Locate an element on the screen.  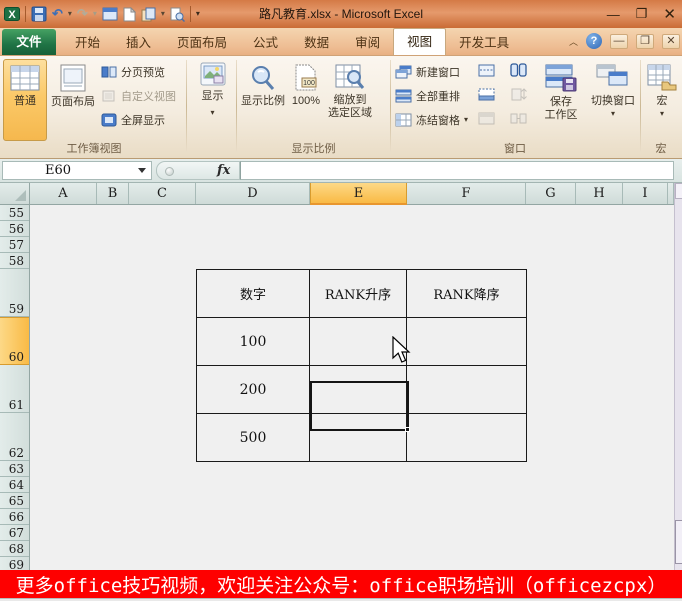
formula-options-icon is located at coordinates (169, 171).